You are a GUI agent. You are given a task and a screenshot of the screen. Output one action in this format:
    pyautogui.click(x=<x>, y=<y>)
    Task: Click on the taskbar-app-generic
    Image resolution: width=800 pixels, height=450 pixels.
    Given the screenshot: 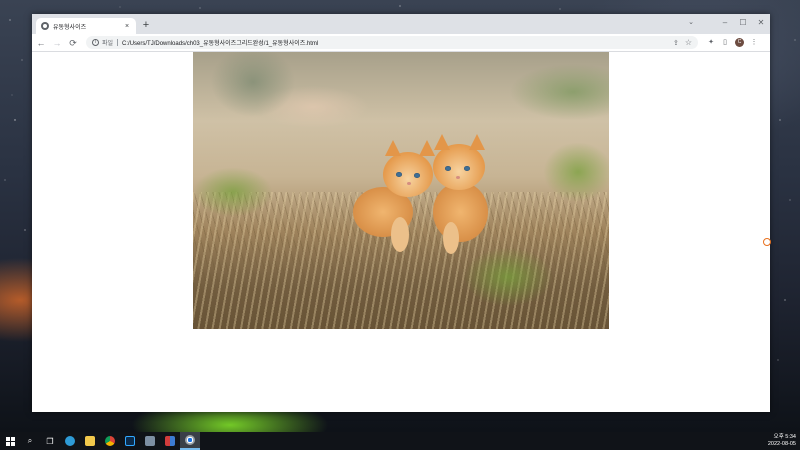 What is the action you would take?
    pyautogui.click(x=150, y=441)
    